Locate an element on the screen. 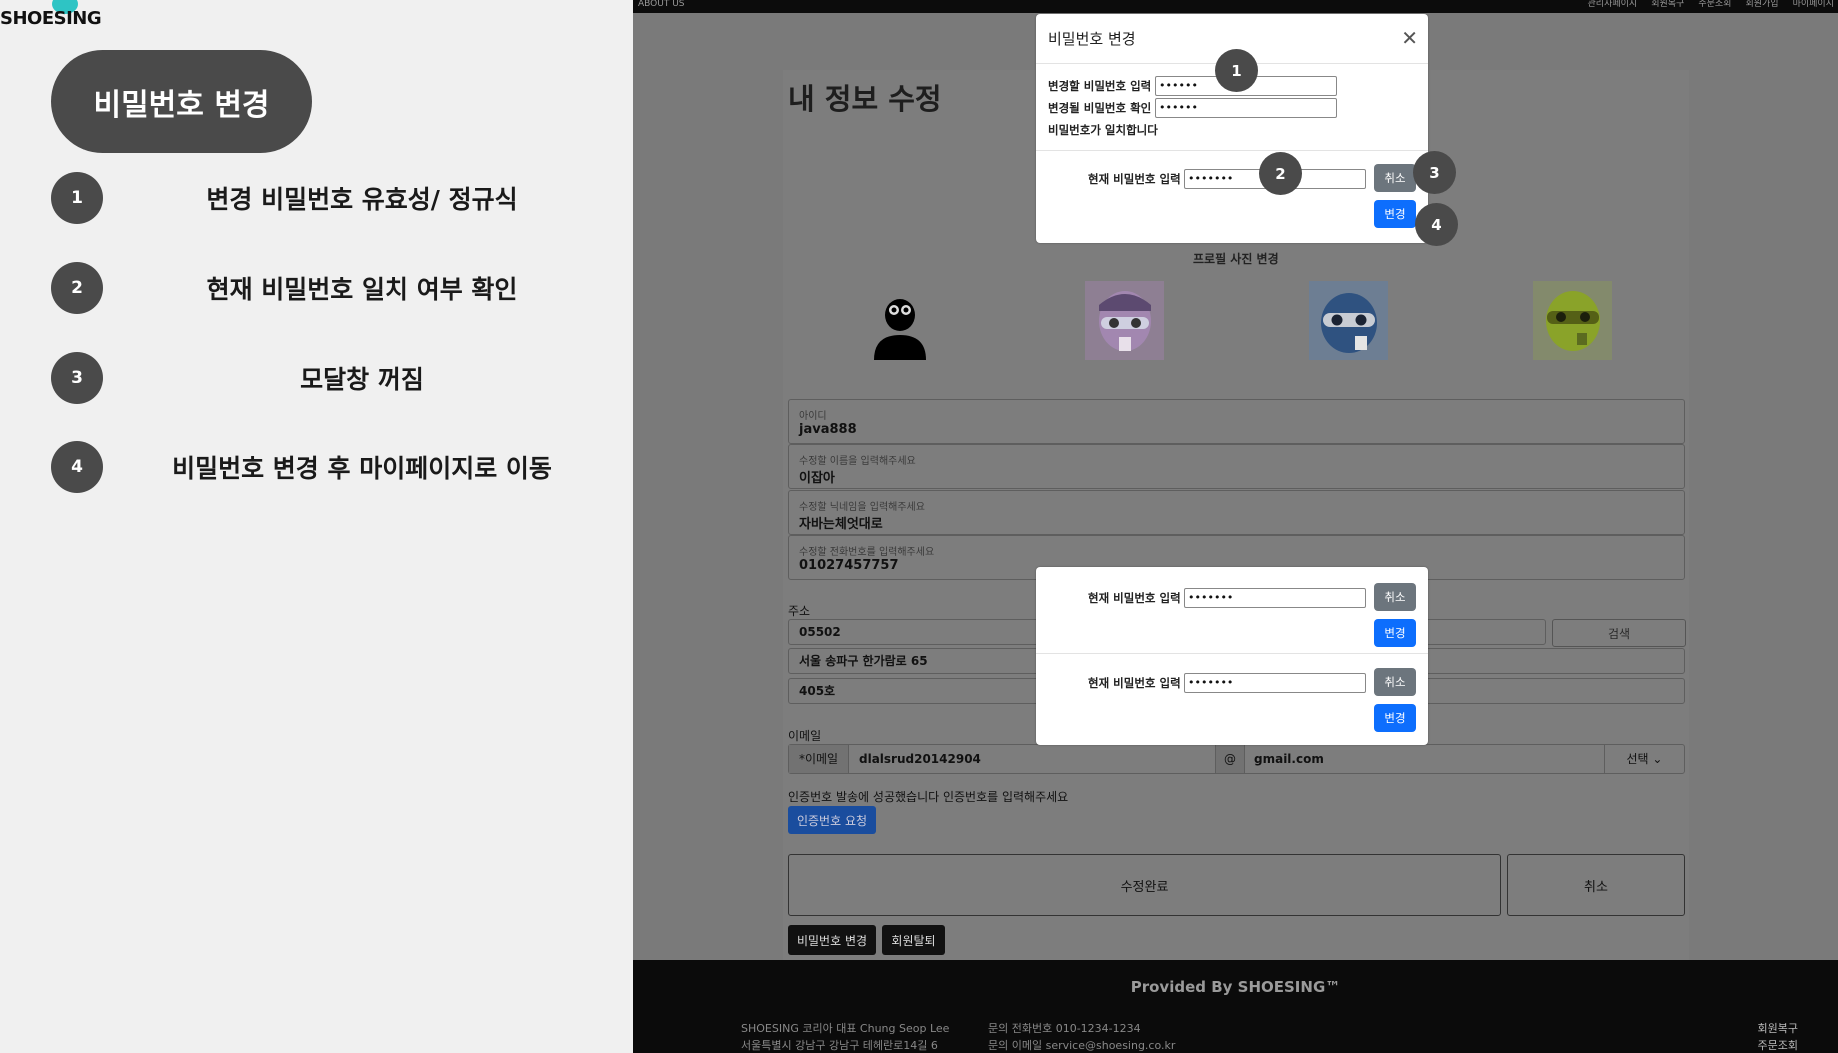  nav-link-signup: 회원가입 is located at coordinates (1761, 4).